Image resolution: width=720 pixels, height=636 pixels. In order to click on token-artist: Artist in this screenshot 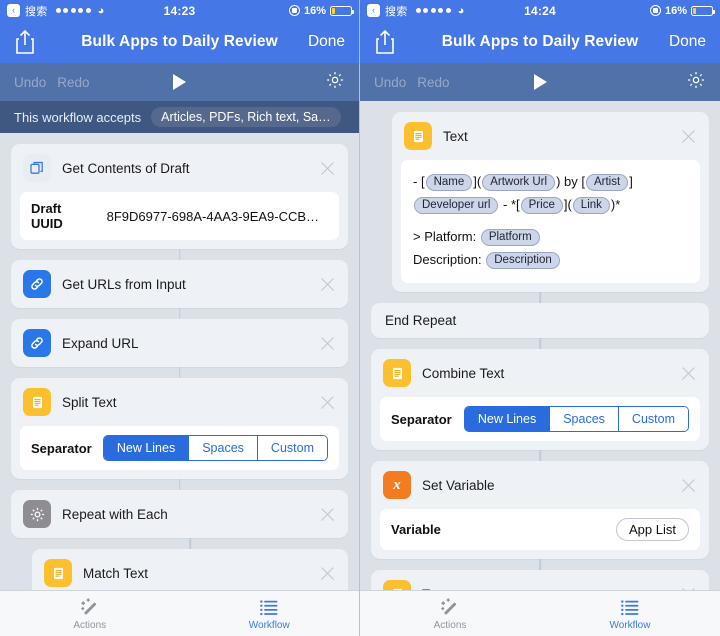, I will do `click(607, 182)`.